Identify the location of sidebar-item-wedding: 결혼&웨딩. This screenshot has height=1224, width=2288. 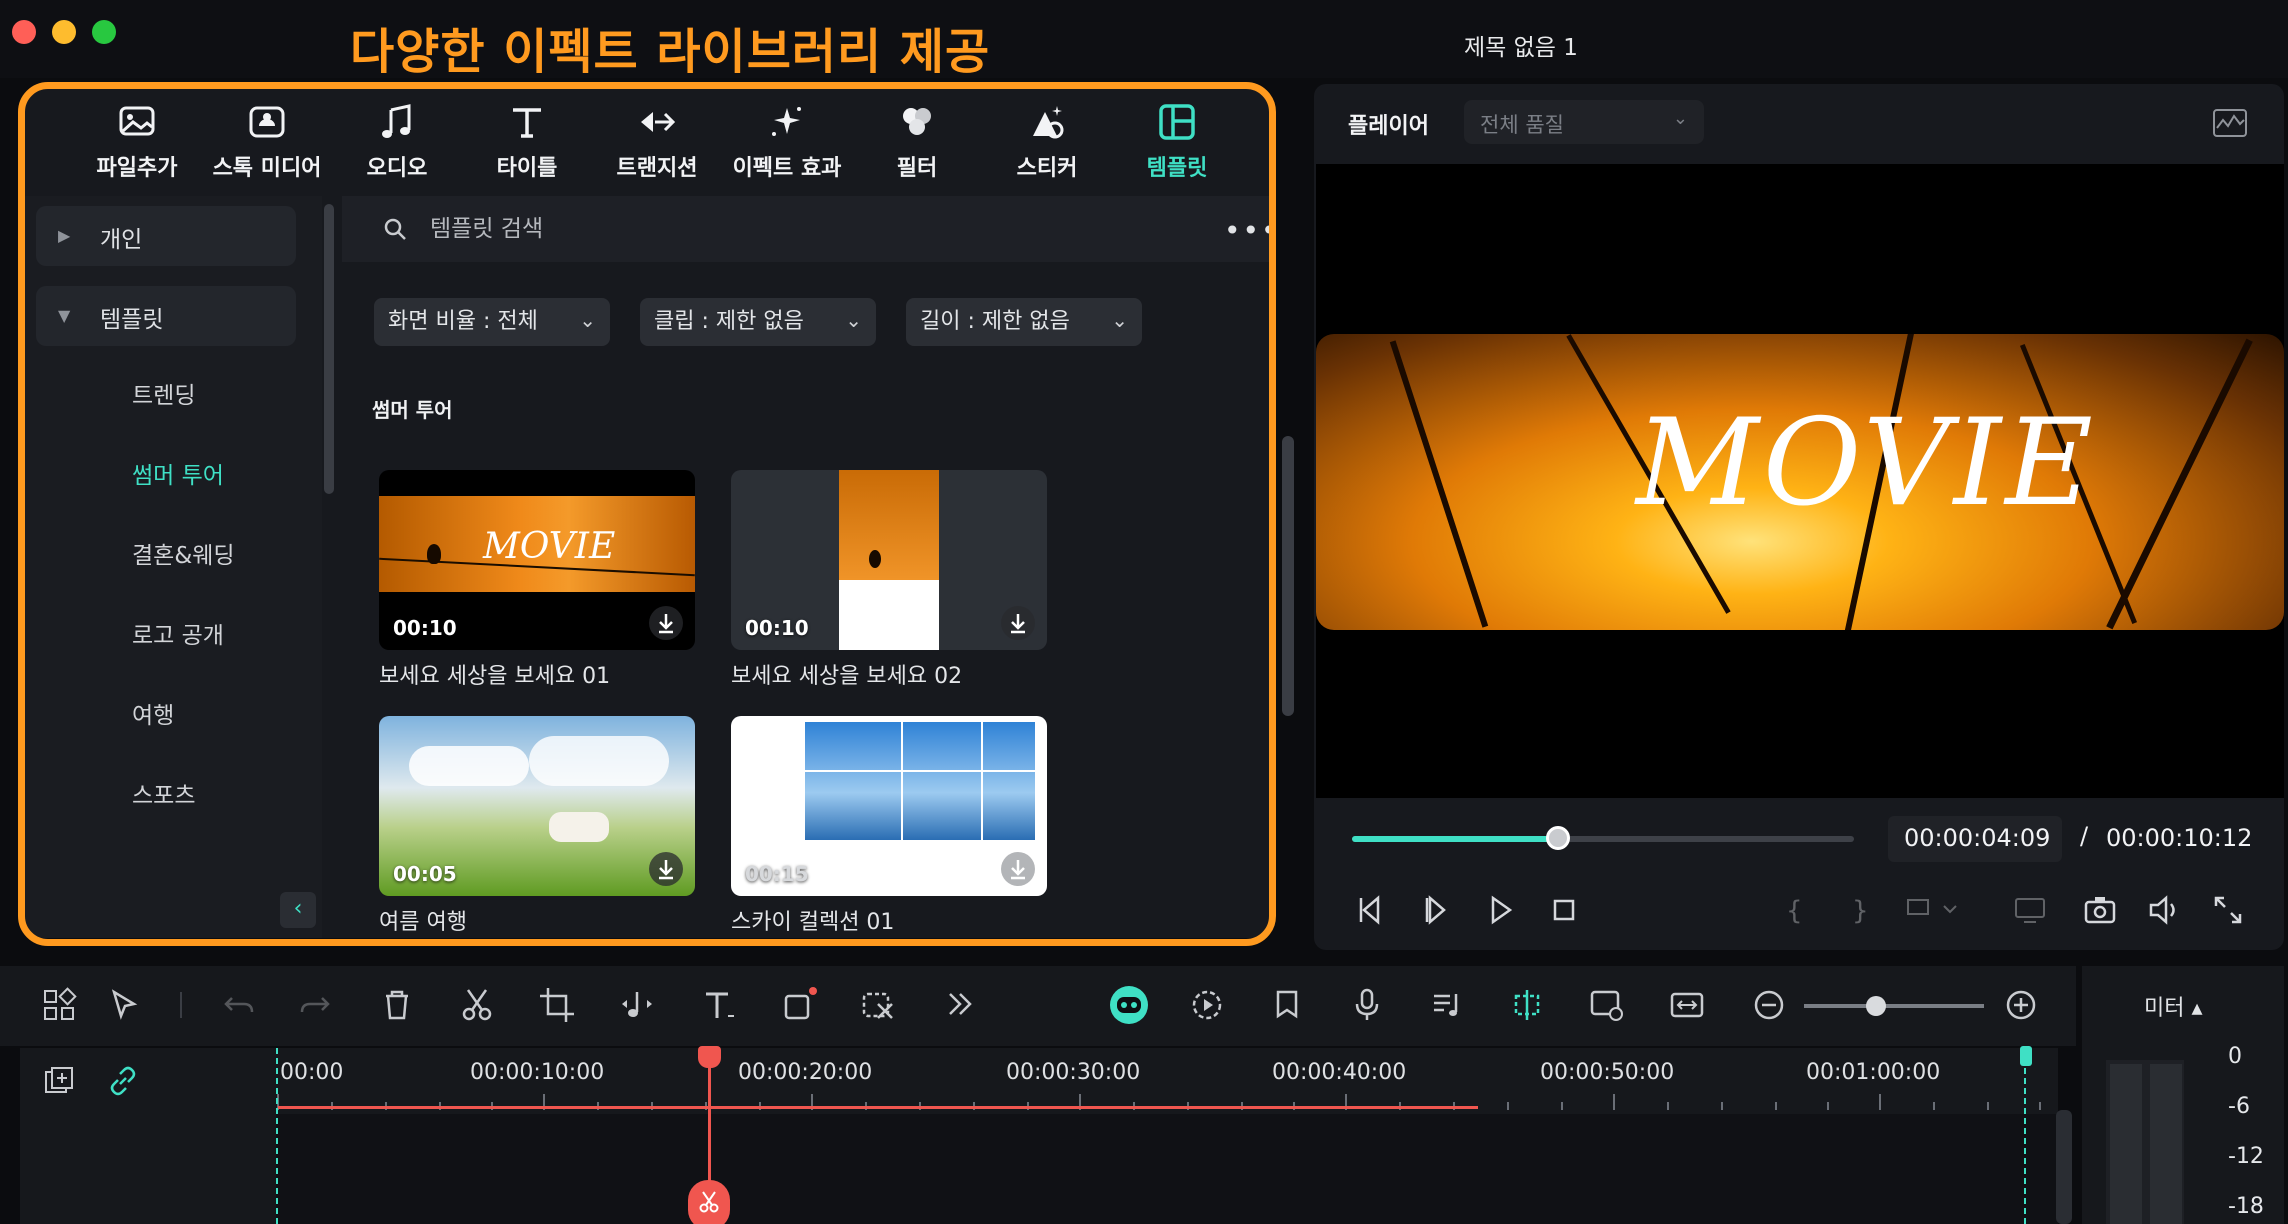
(183, 553).